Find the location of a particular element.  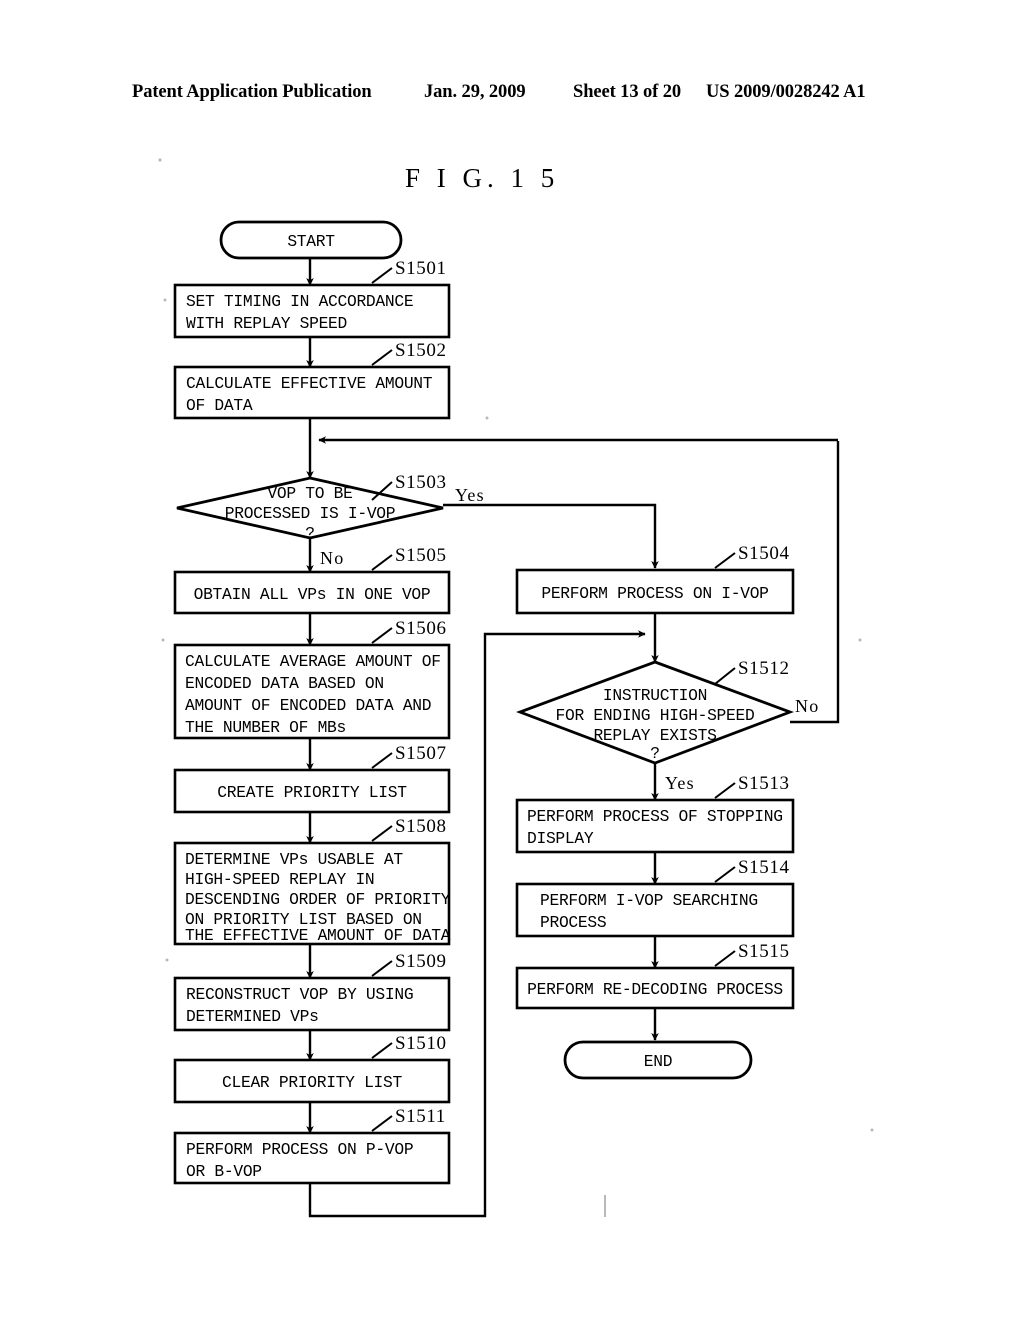

s1510-step-label: S1510 is located at coordinates (421, 1043).